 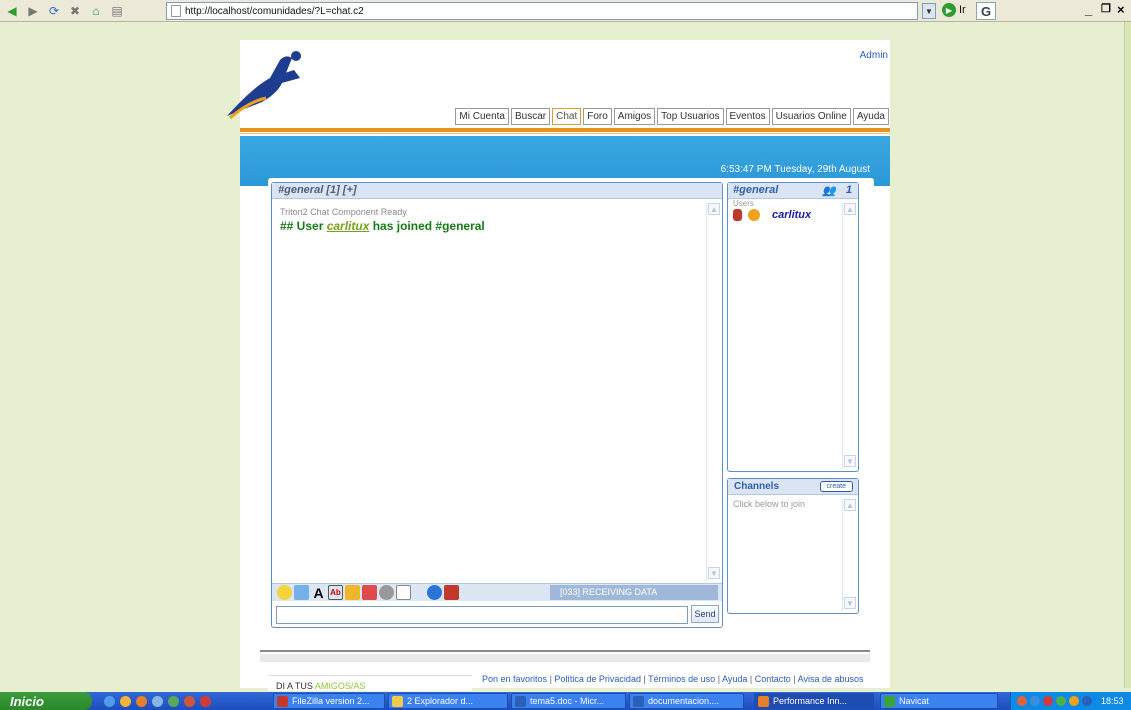 I want to click on go-arrow-icon: ▶, so click(x=949, y=10).